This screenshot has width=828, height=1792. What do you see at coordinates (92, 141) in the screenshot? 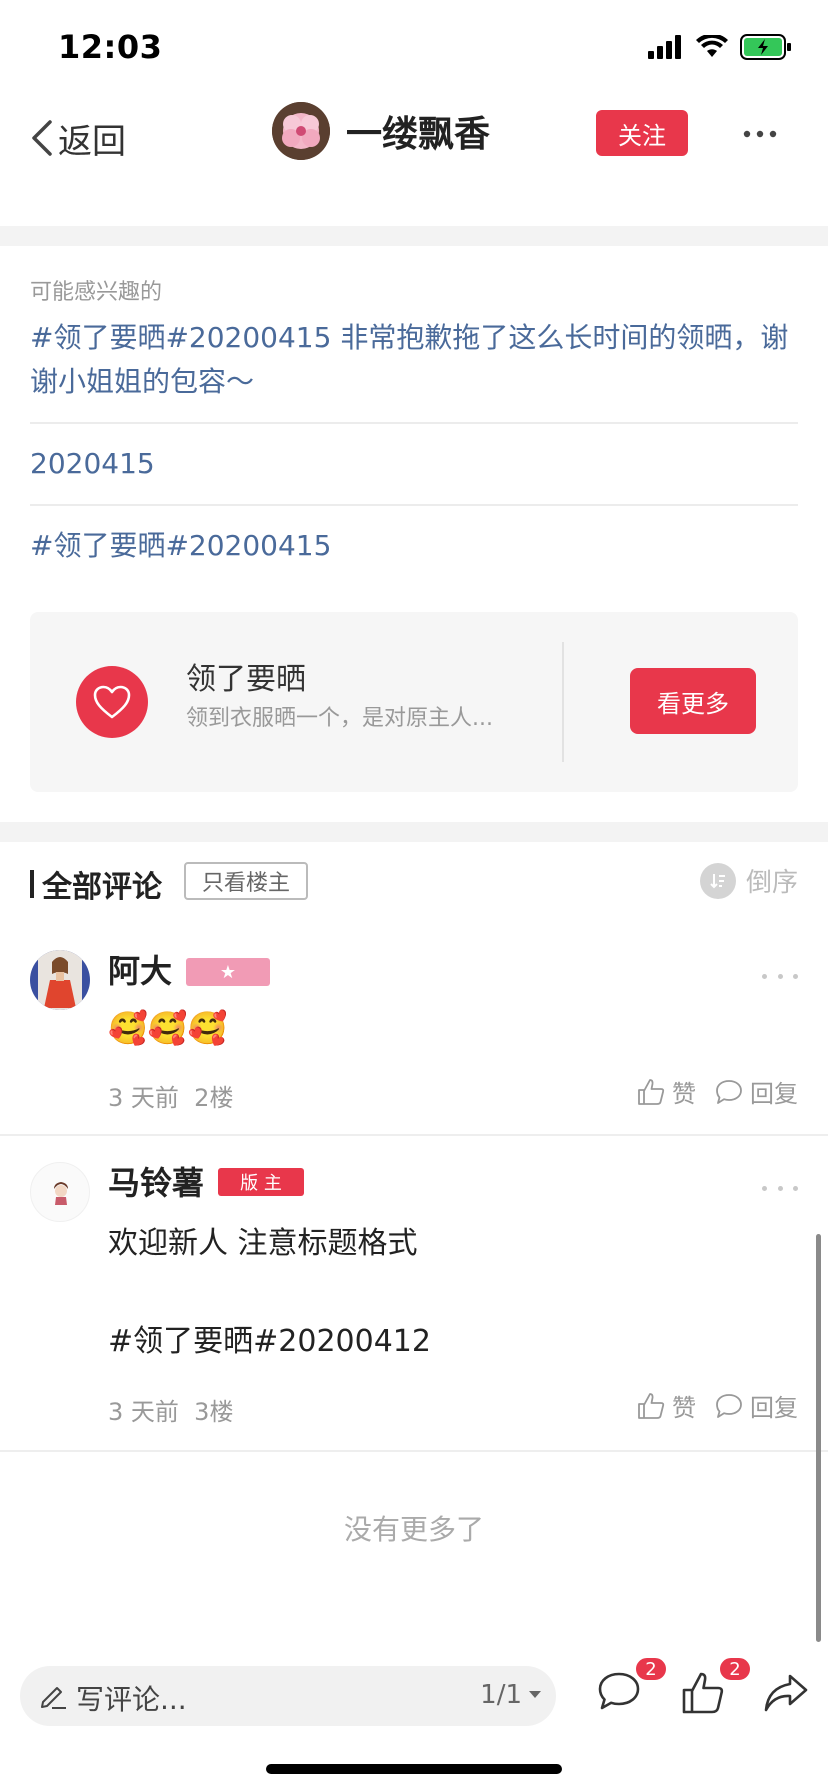
I see `back-label: 返回` at bounding box center [92, 141].